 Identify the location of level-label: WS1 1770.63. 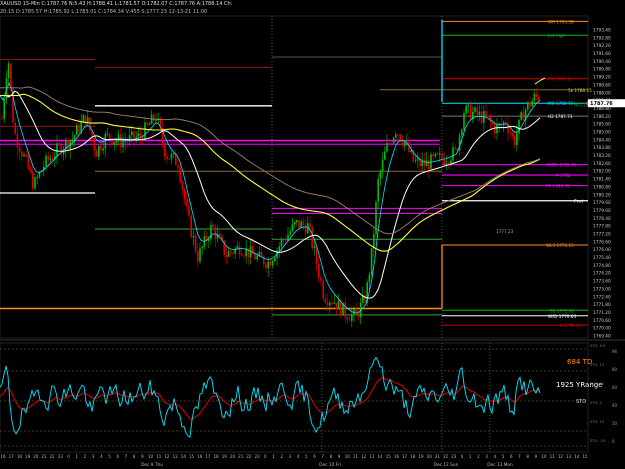
(562, 316).